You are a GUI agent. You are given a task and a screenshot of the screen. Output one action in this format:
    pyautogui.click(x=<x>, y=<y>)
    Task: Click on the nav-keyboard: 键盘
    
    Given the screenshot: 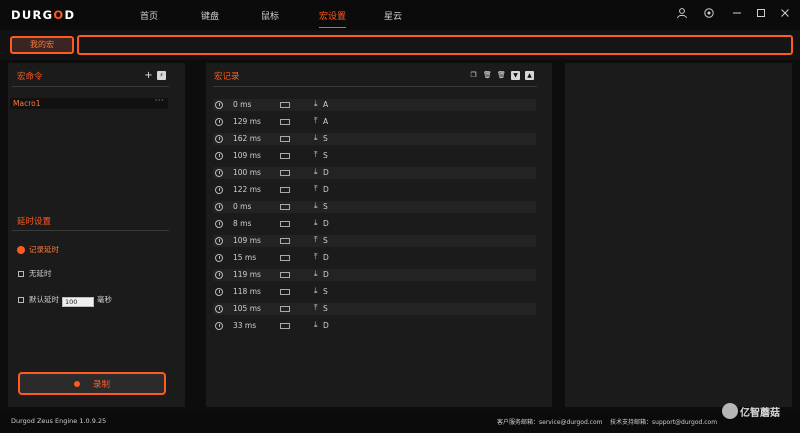 What is the action you would take?
    pyautogui.click(x=210, y=15)
    